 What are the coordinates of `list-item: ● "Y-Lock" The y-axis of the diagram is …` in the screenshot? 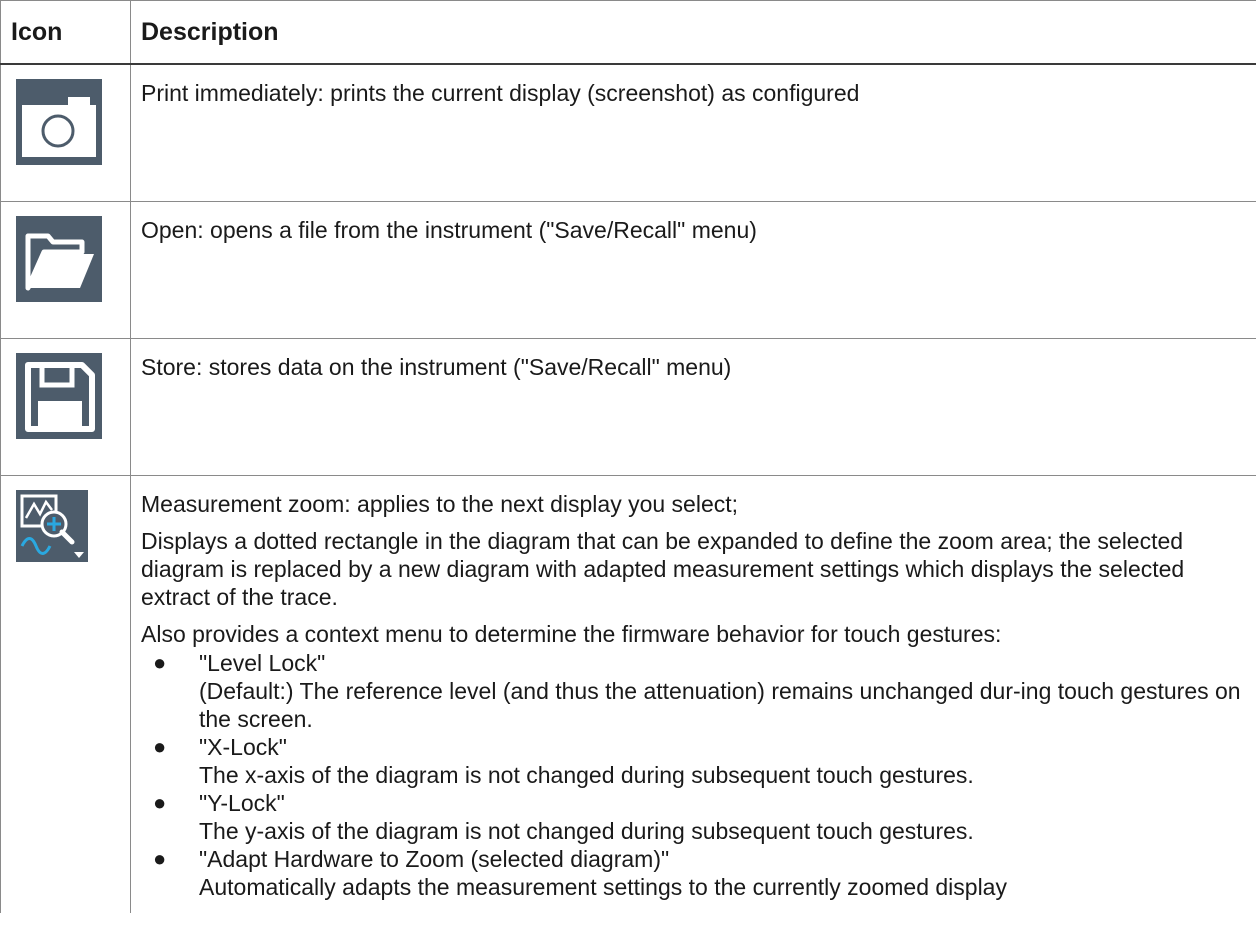 It's located at (693, 817).